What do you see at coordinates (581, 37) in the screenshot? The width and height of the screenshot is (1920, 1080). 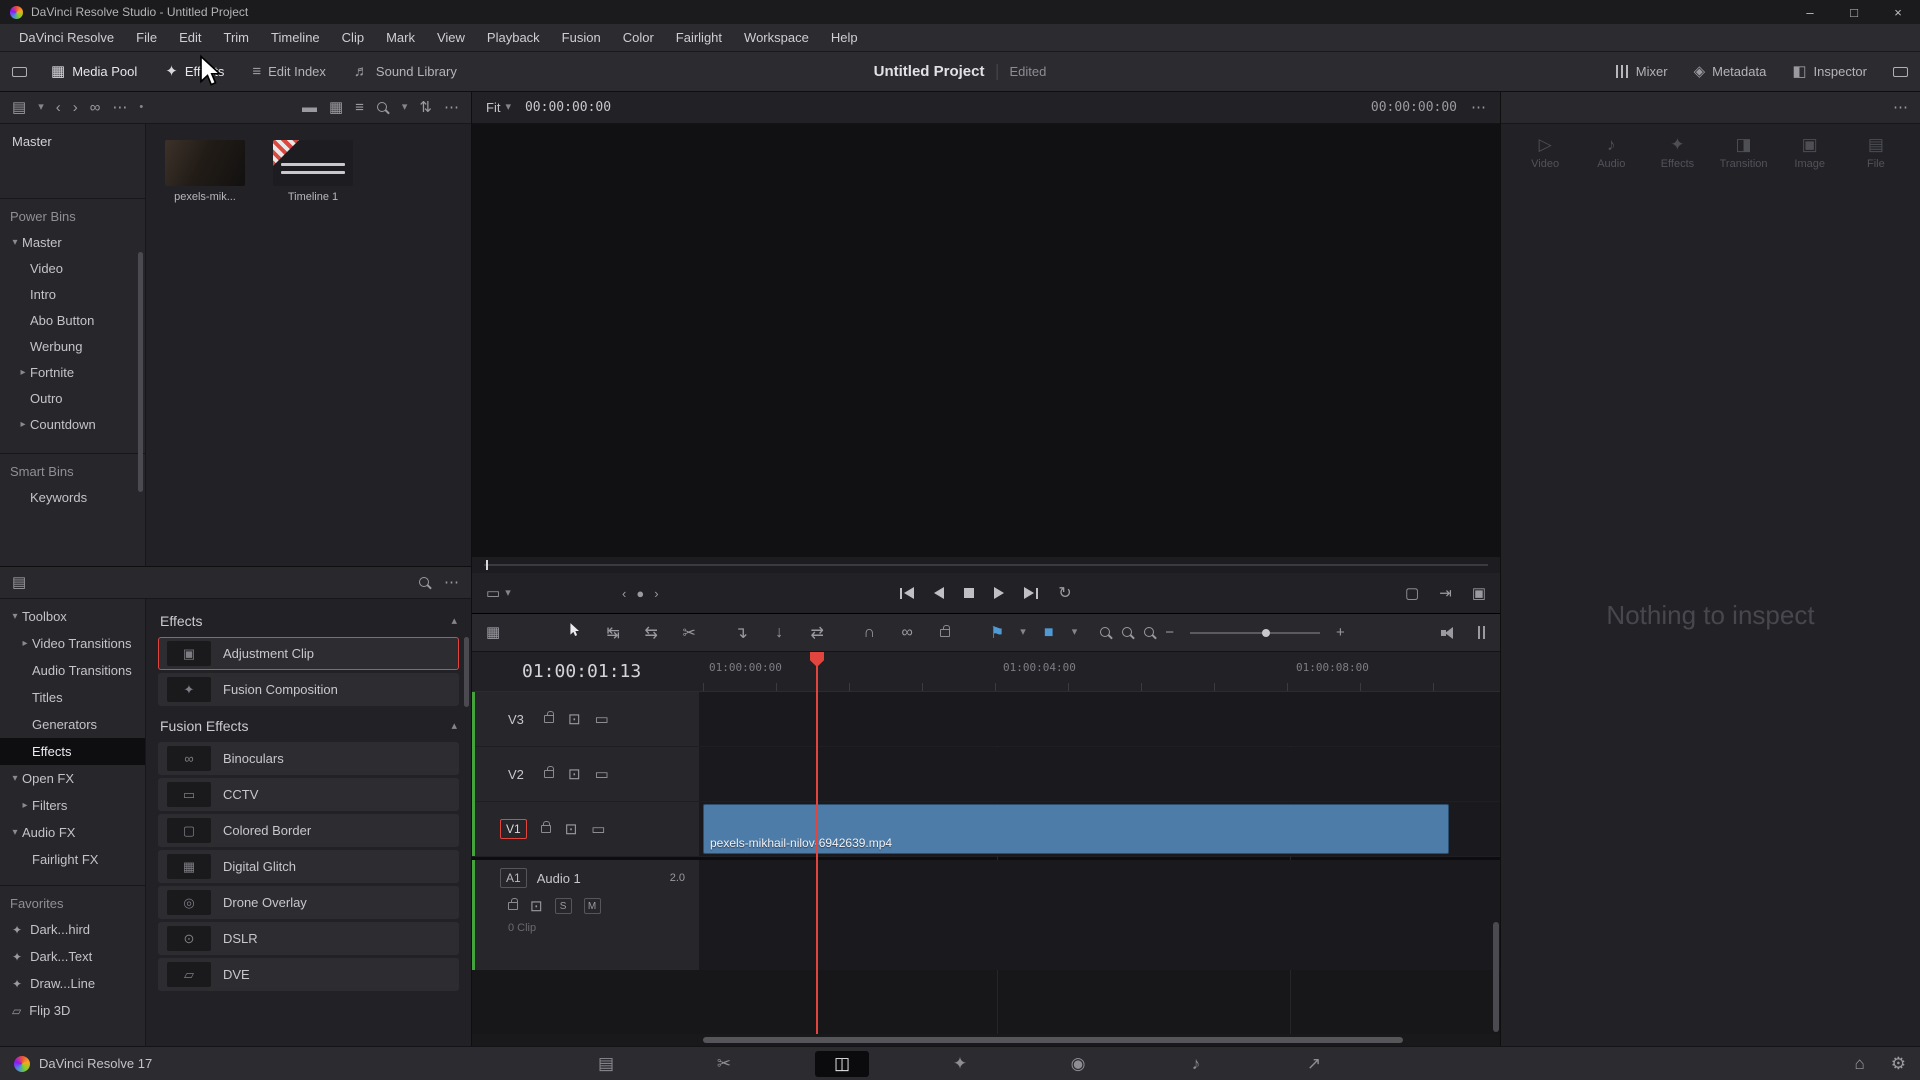 I see `menu-fusion: Fusion` at bounding box center [581, 37].